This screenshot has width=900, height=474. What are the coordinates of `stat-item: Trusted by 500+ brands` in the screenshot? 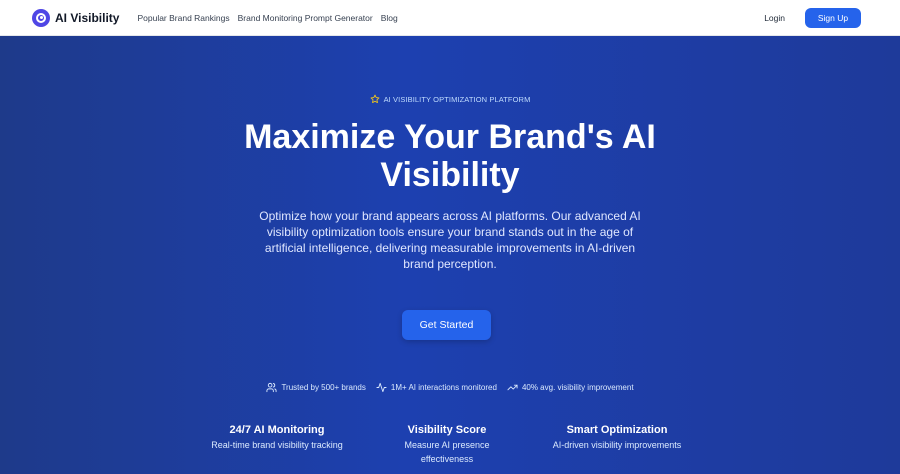 It's located at (316, 387).